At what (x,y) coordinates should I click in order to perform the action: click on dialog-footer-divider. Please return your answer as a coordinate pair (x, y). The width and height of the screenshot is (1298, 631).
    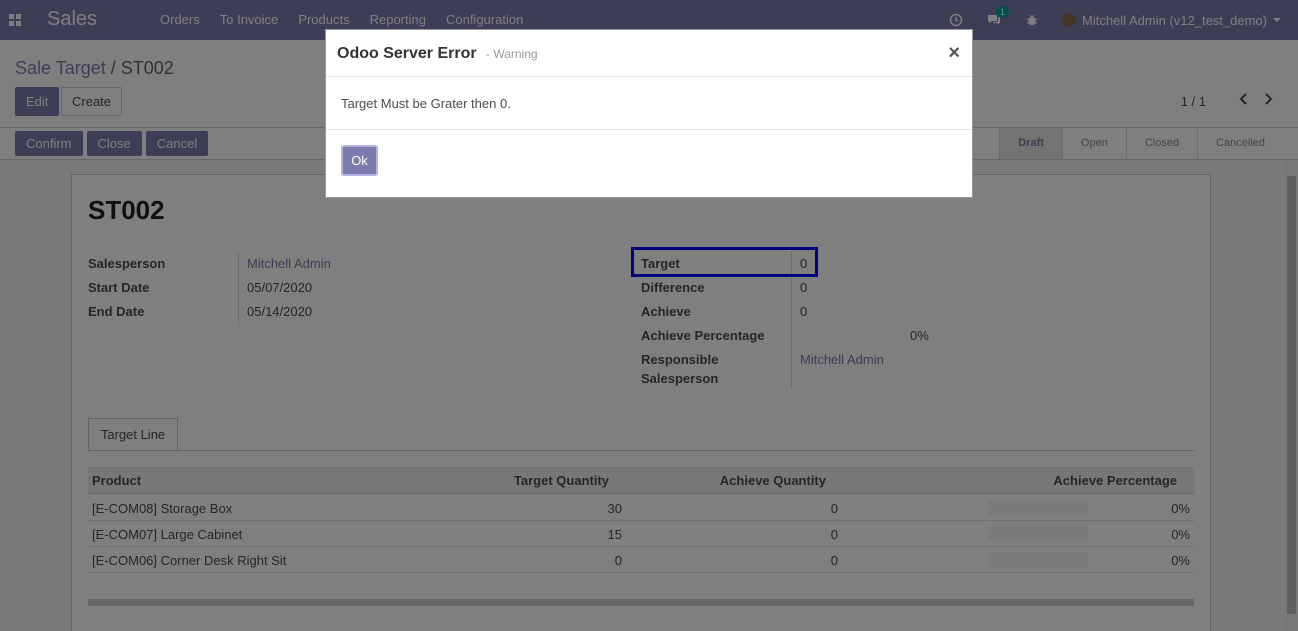
    Looking at the image, I should click on (649, 129).